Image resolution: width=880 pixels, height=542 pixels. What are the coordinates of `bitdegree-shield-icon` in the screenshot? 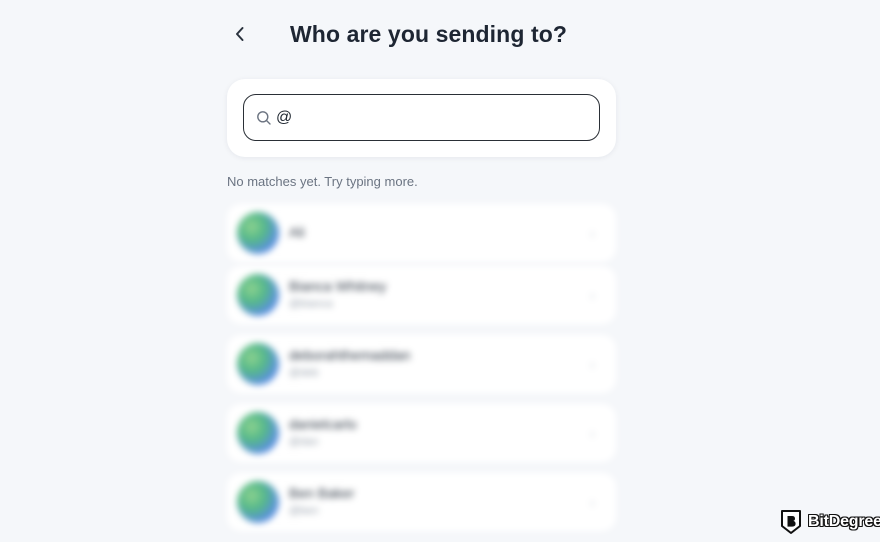 It's located at (791, 522).